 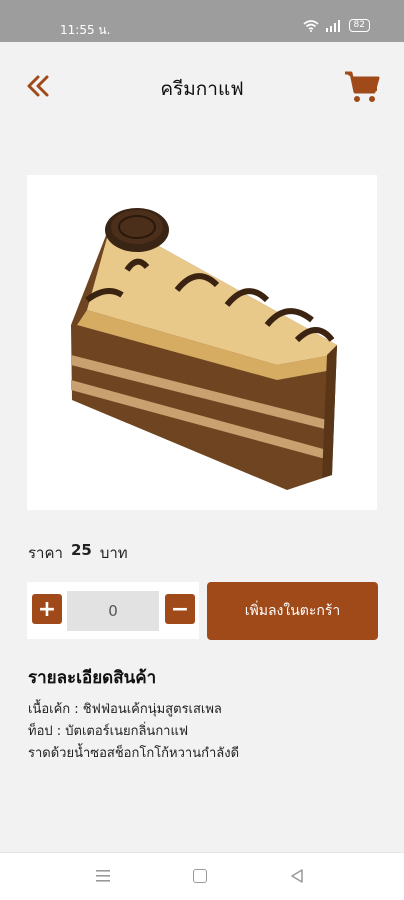 What do you see at coordinates (180, 609) in the screenshot?
I see `decrement-button: −` at bounding box center [180, 609].